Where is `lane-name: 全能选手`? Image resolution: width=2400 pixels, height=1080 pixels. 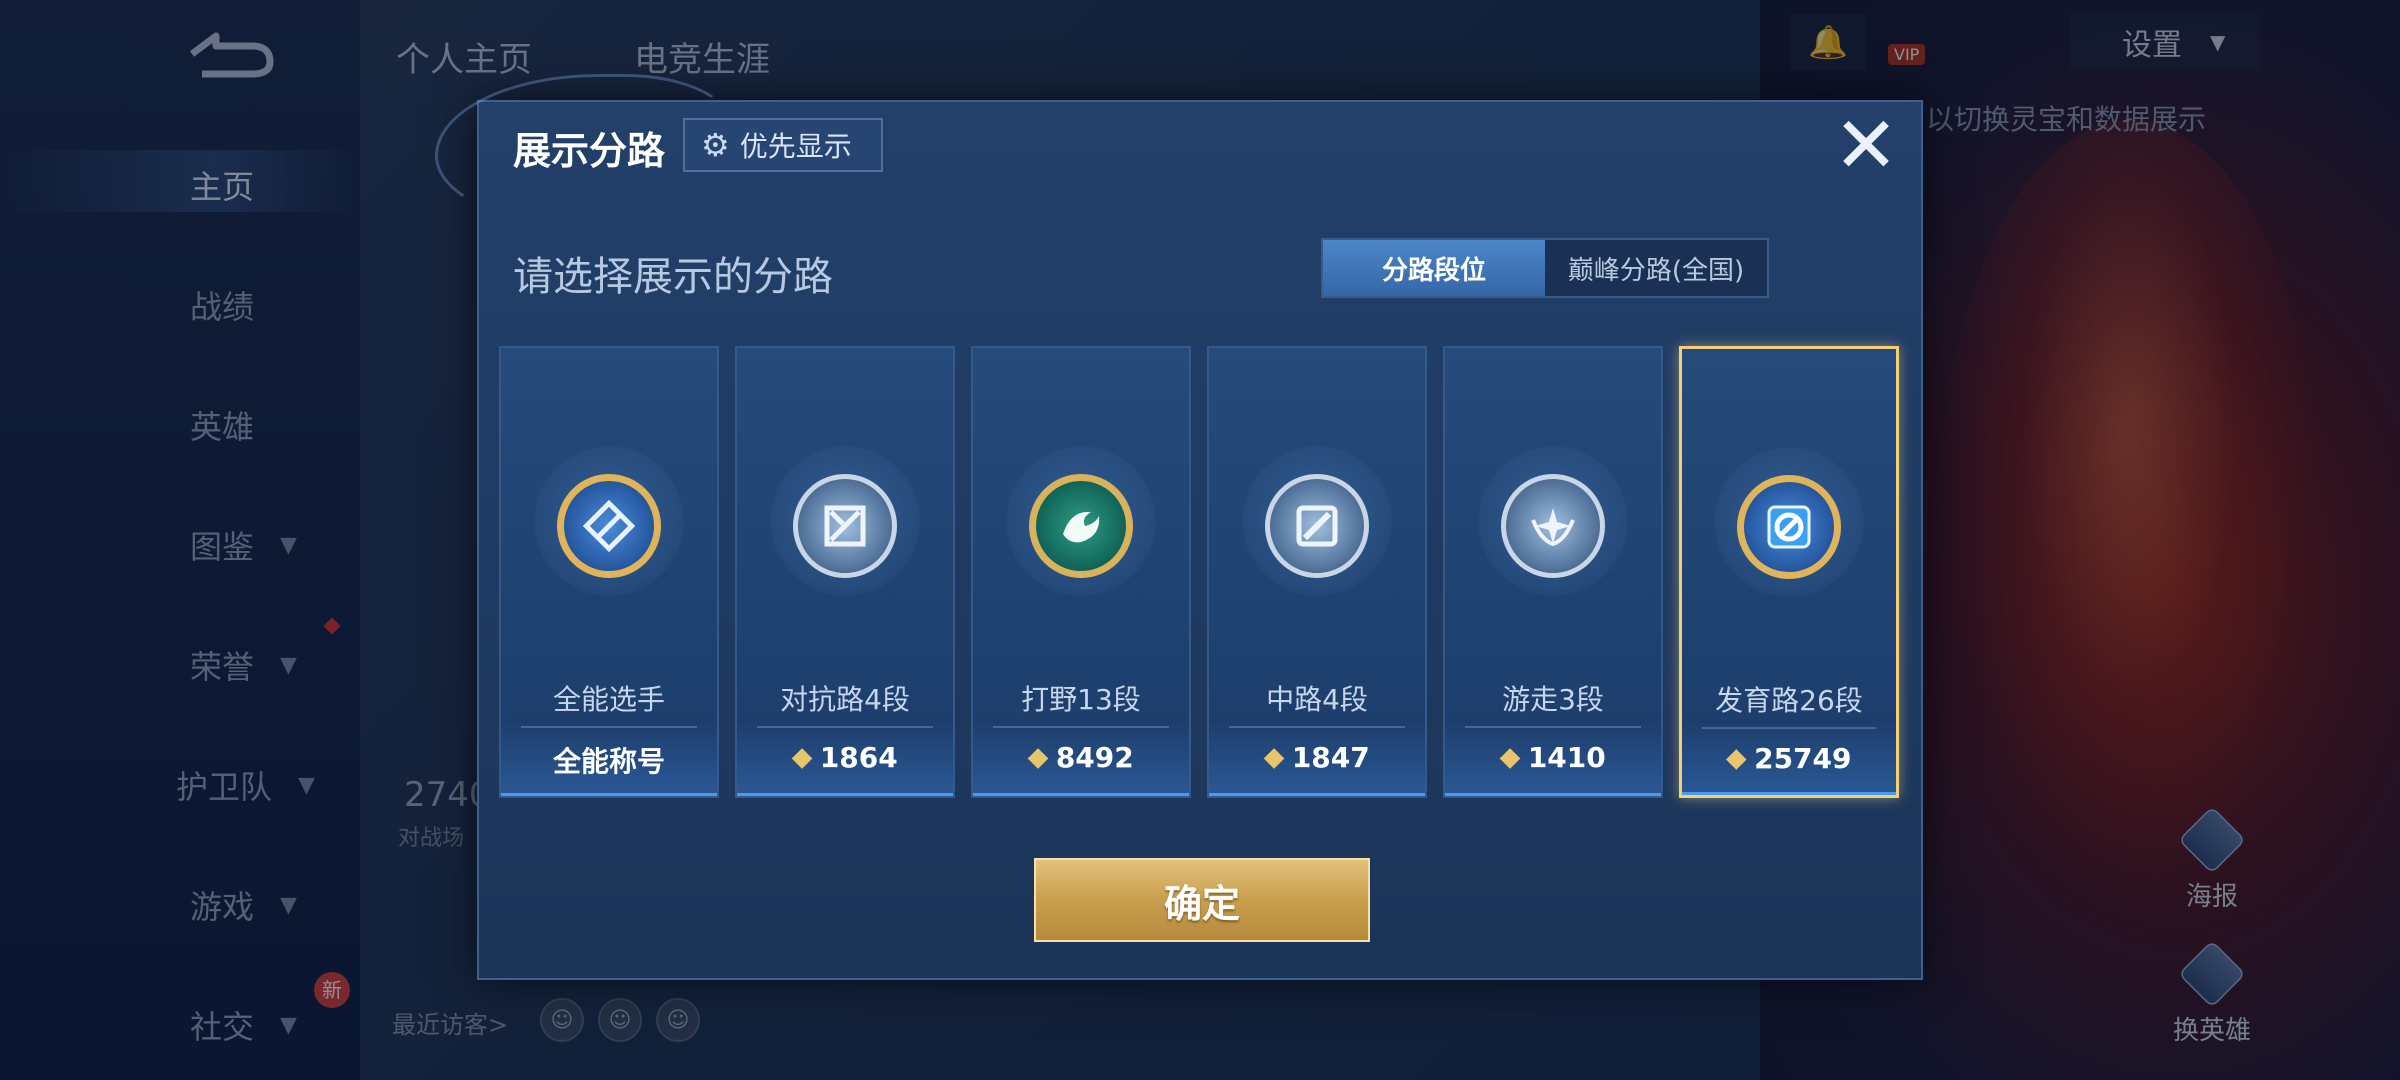
lane-name: 全能选手 is located at coordinates (608, 699).